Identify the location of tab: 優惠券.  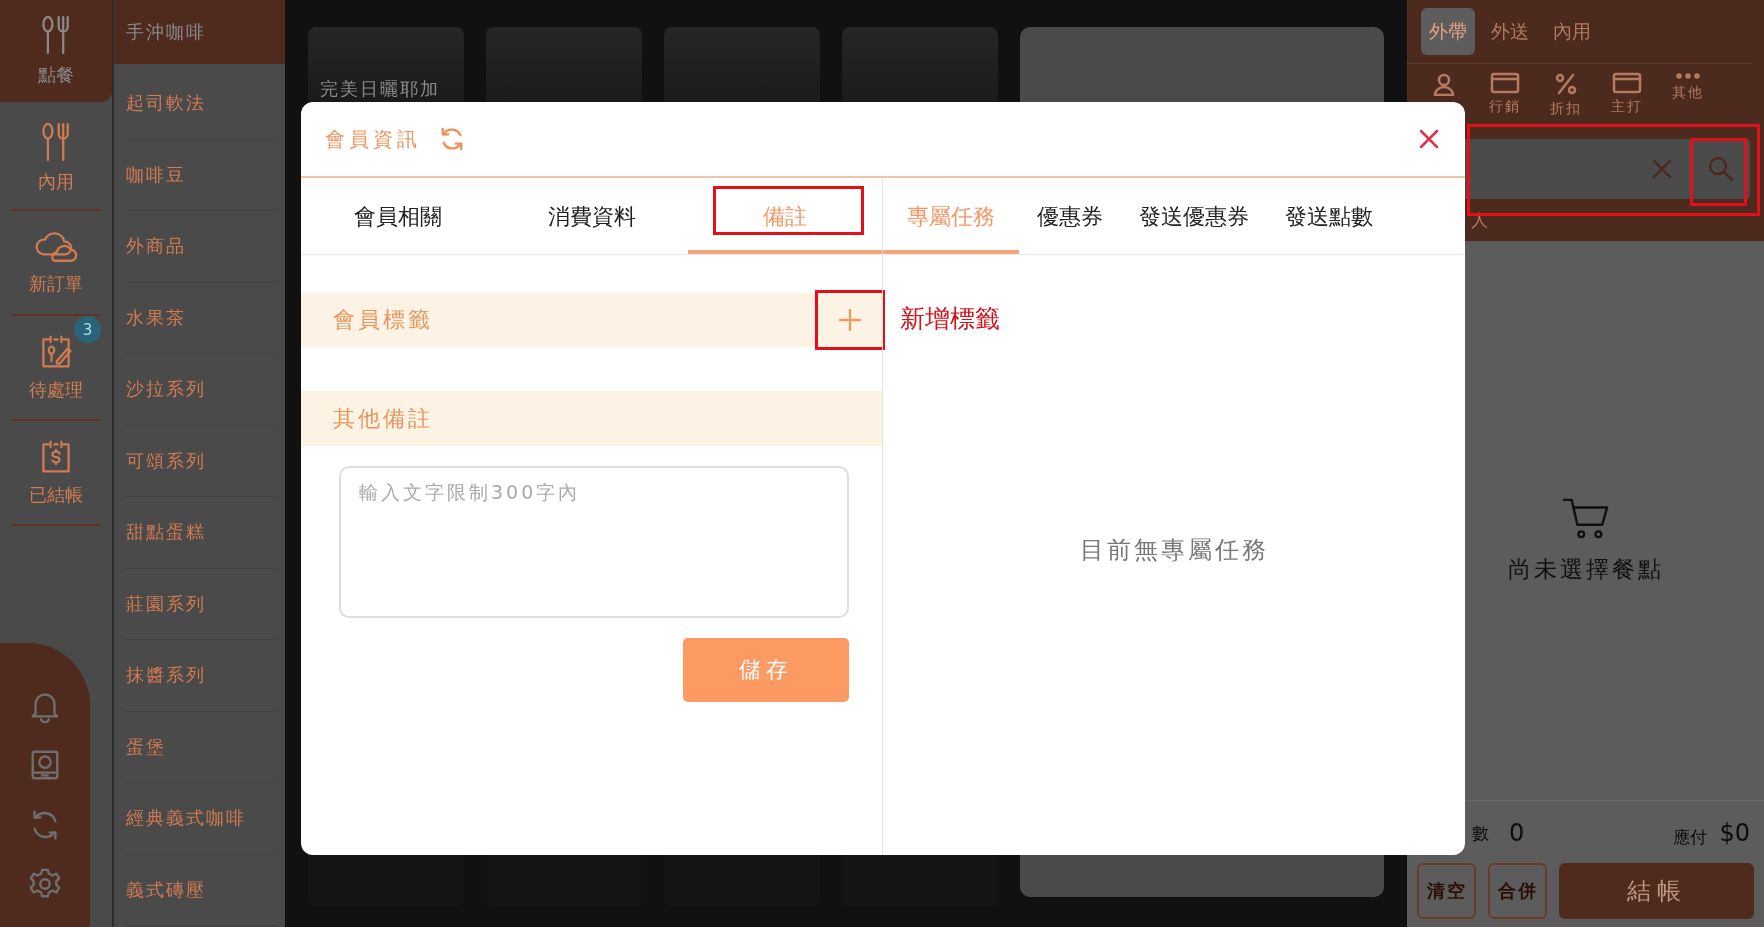
(1070, 216).